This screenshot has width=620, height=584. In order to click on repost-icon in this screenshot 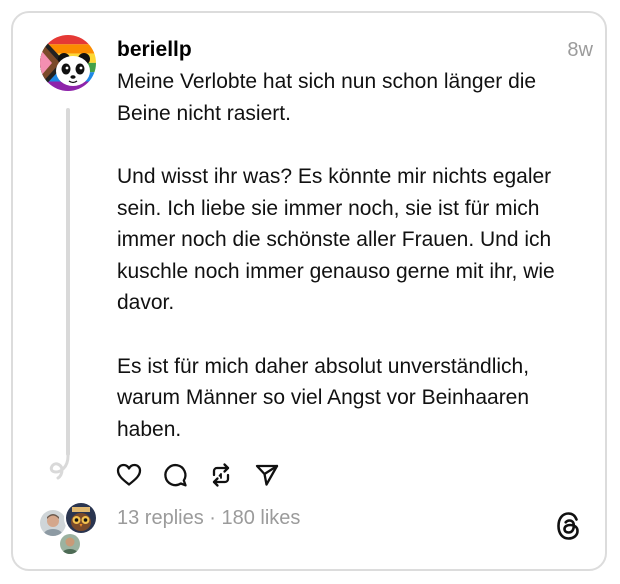, I will do `click(221, 475)`.